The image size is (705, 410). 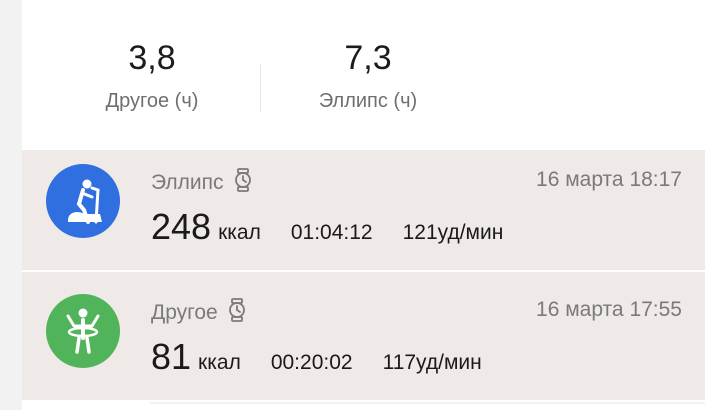 I want to click on kcal-value: 248, so click(x=181, y=226).